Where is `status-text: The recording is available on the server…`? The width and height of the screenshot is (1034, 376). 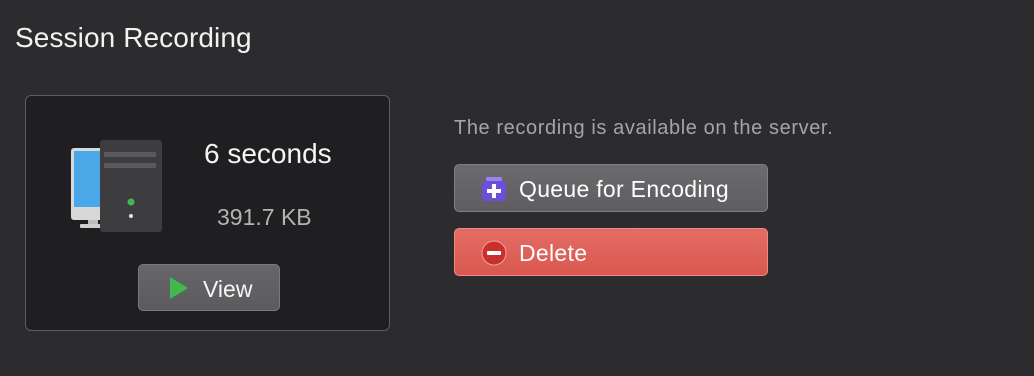
status-text: The recording is available on the server… is located at coordinates (644, 128).